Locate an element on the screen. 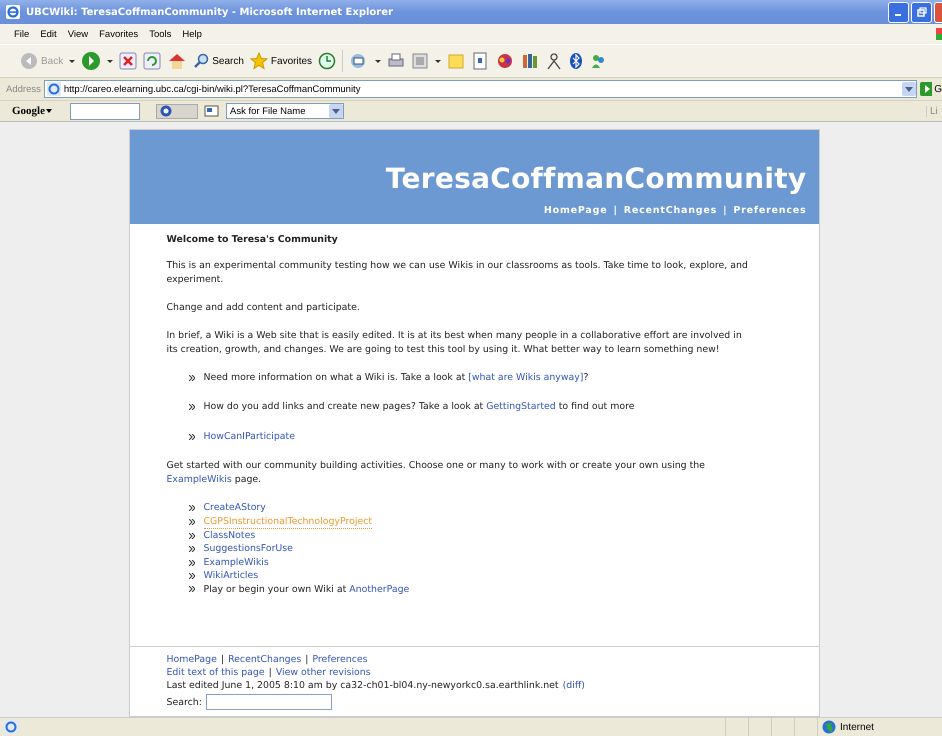 The image size is (942, 736). paragraph: Get started with our community building activities. Choose one or many to work with or create your own using the ExampleWikis page. is located at coordinates (436, 473).